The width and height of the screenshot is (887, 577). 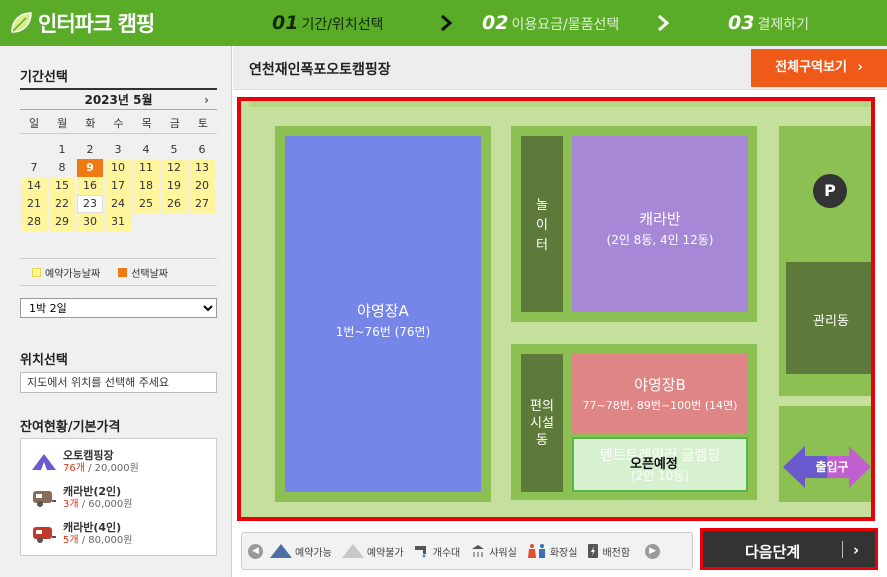 What do you see at coordinates (503, 553) in the screenshot?
I see `legend-shower-label: 샤워실` at bounding box center [503, 553].